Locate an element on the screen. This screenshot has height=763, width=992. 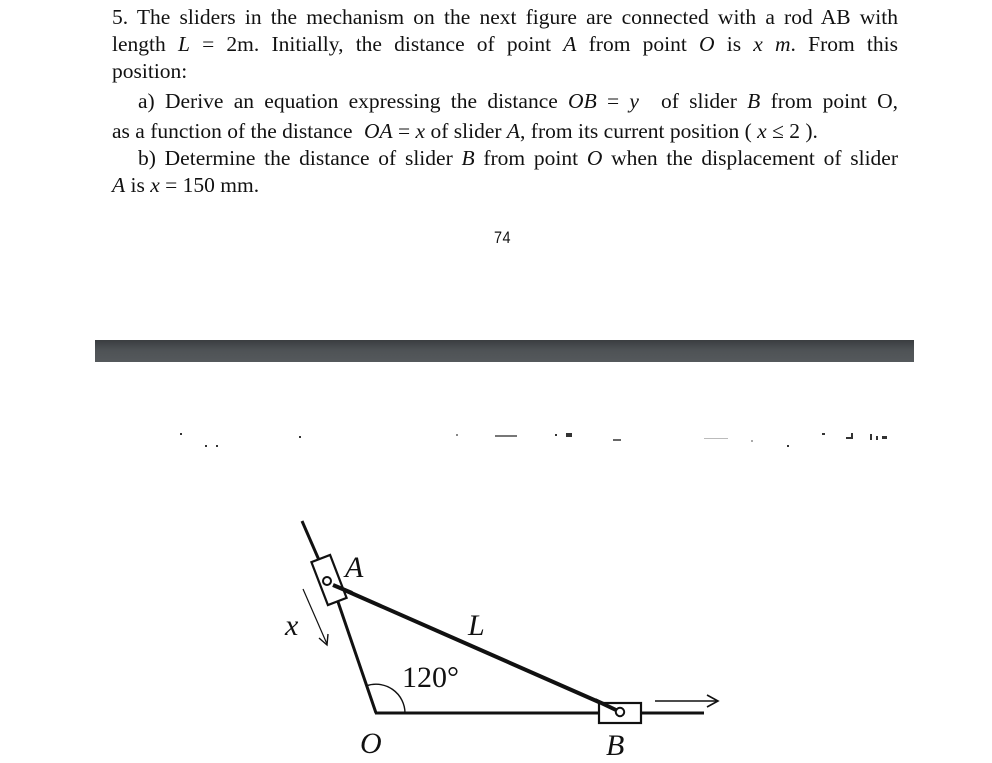
arrow-x-head is located at coordinates (323, 640).